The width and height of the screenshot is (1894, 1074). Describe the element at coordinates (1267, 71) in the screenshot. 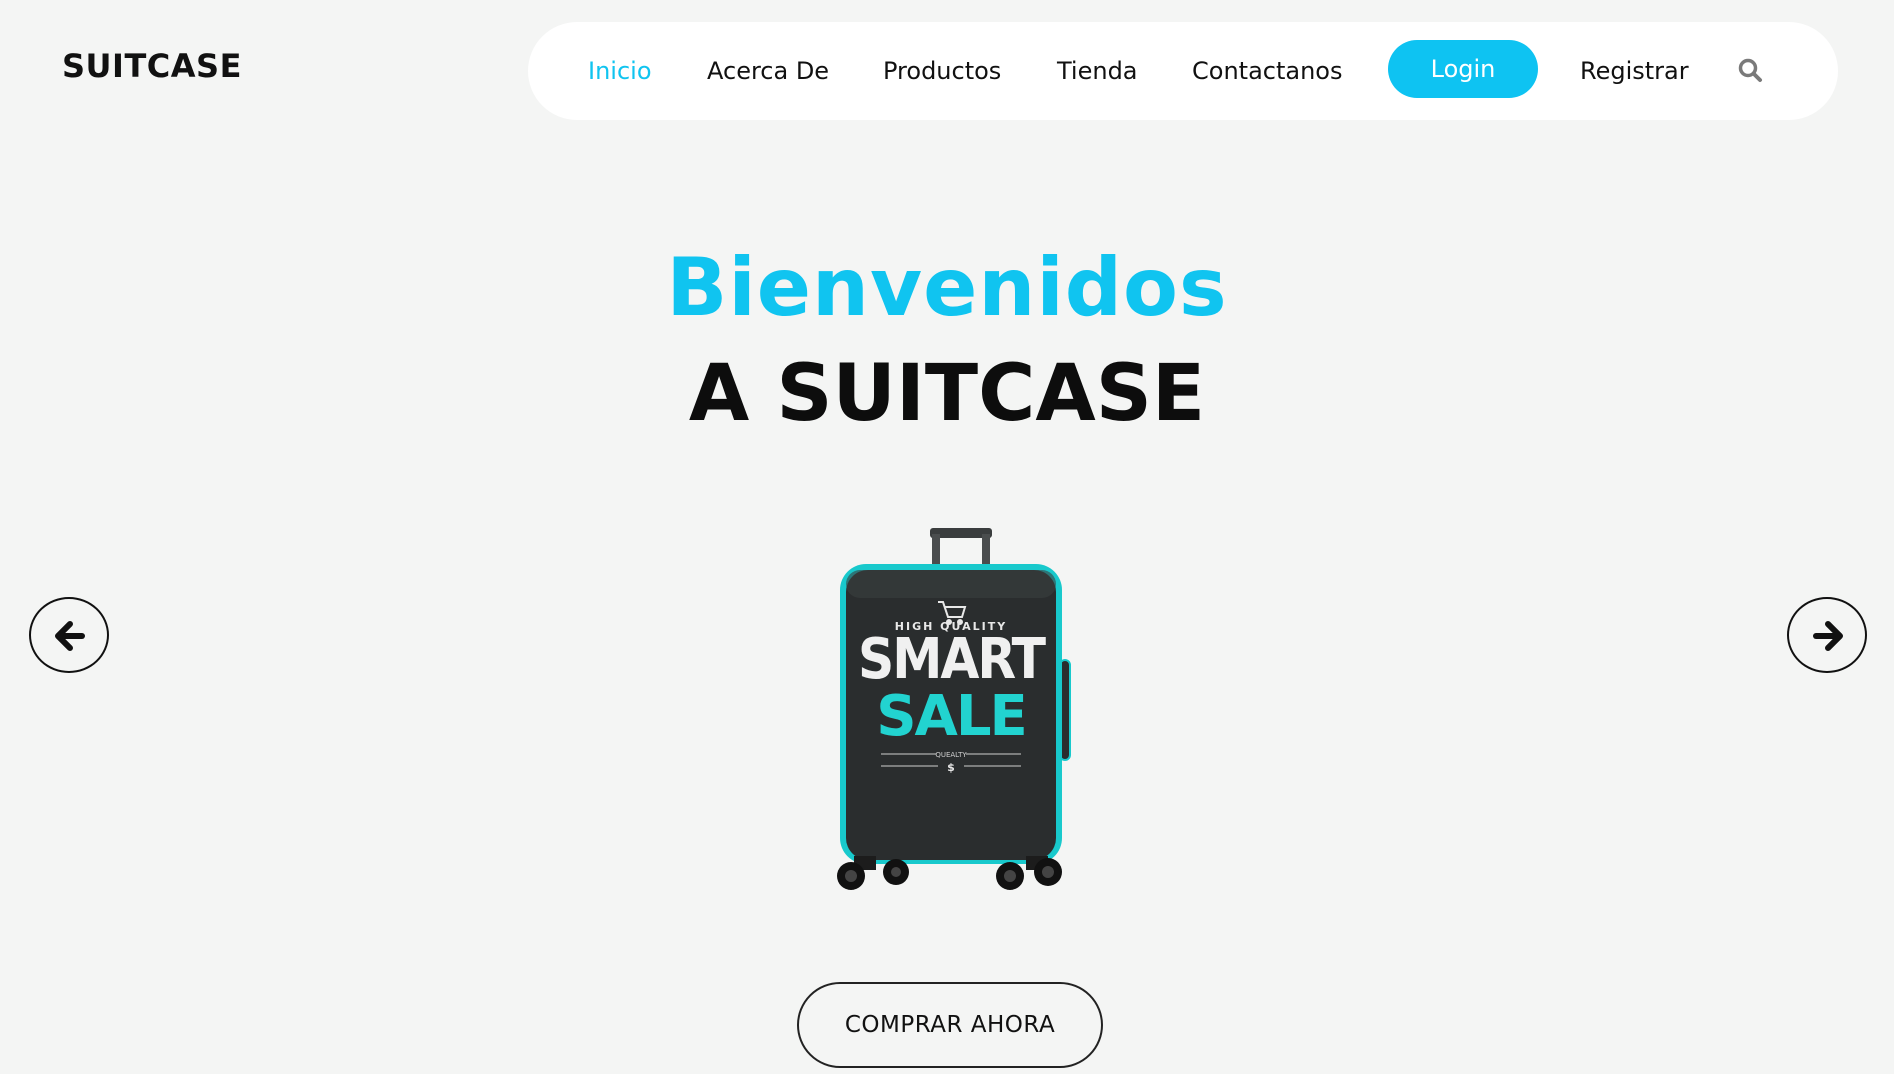

I see `nav-item-contactanos: Contactanos` at that location.